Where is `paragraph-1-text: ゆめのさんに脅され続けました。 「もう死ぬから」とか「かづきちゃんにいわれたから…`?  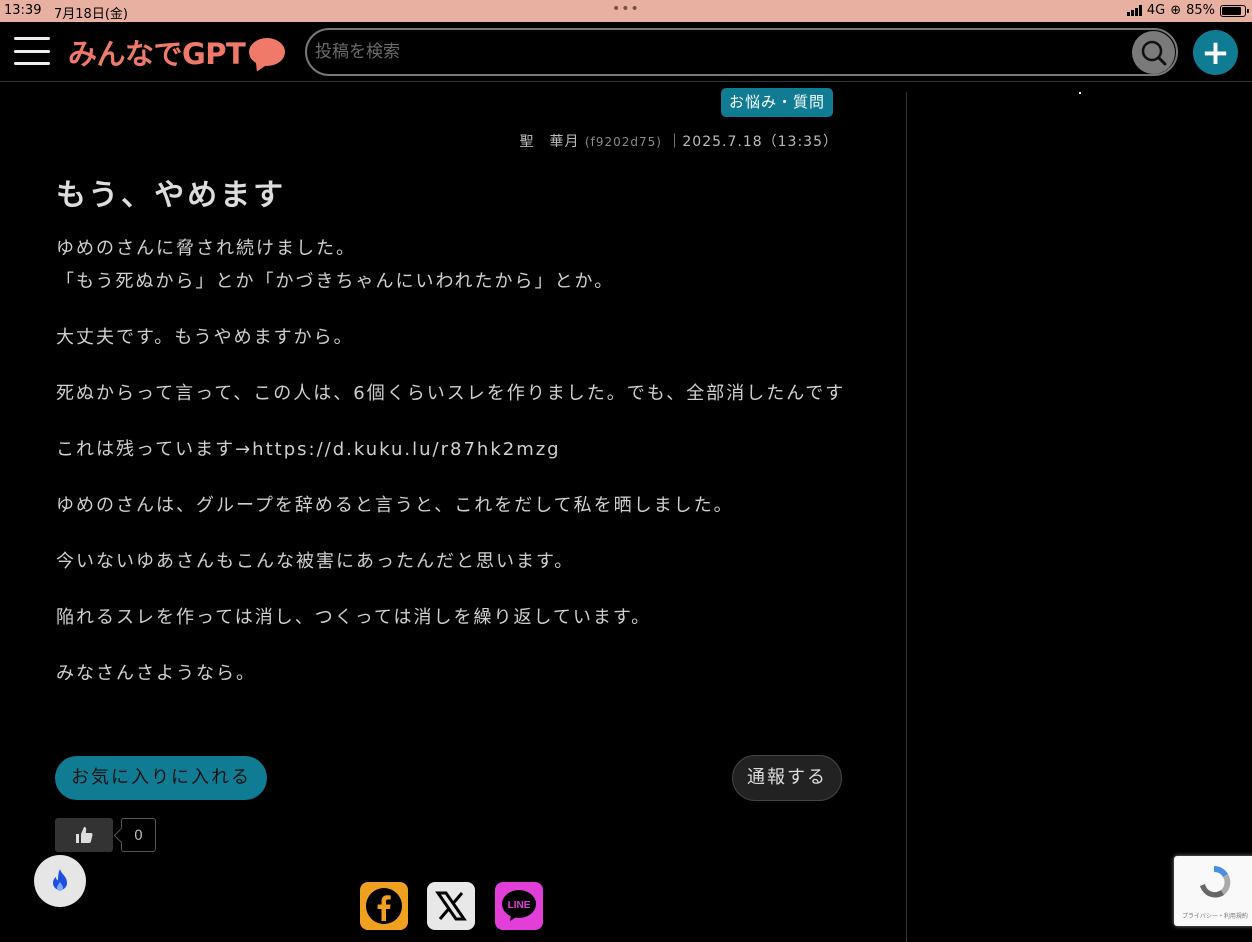 paragraph-1-text: ゆめのさんに脅され続けました。 「もう死ぬから」とか「かづきちゃんにいわれたから… is located at coordinates (335, 265).